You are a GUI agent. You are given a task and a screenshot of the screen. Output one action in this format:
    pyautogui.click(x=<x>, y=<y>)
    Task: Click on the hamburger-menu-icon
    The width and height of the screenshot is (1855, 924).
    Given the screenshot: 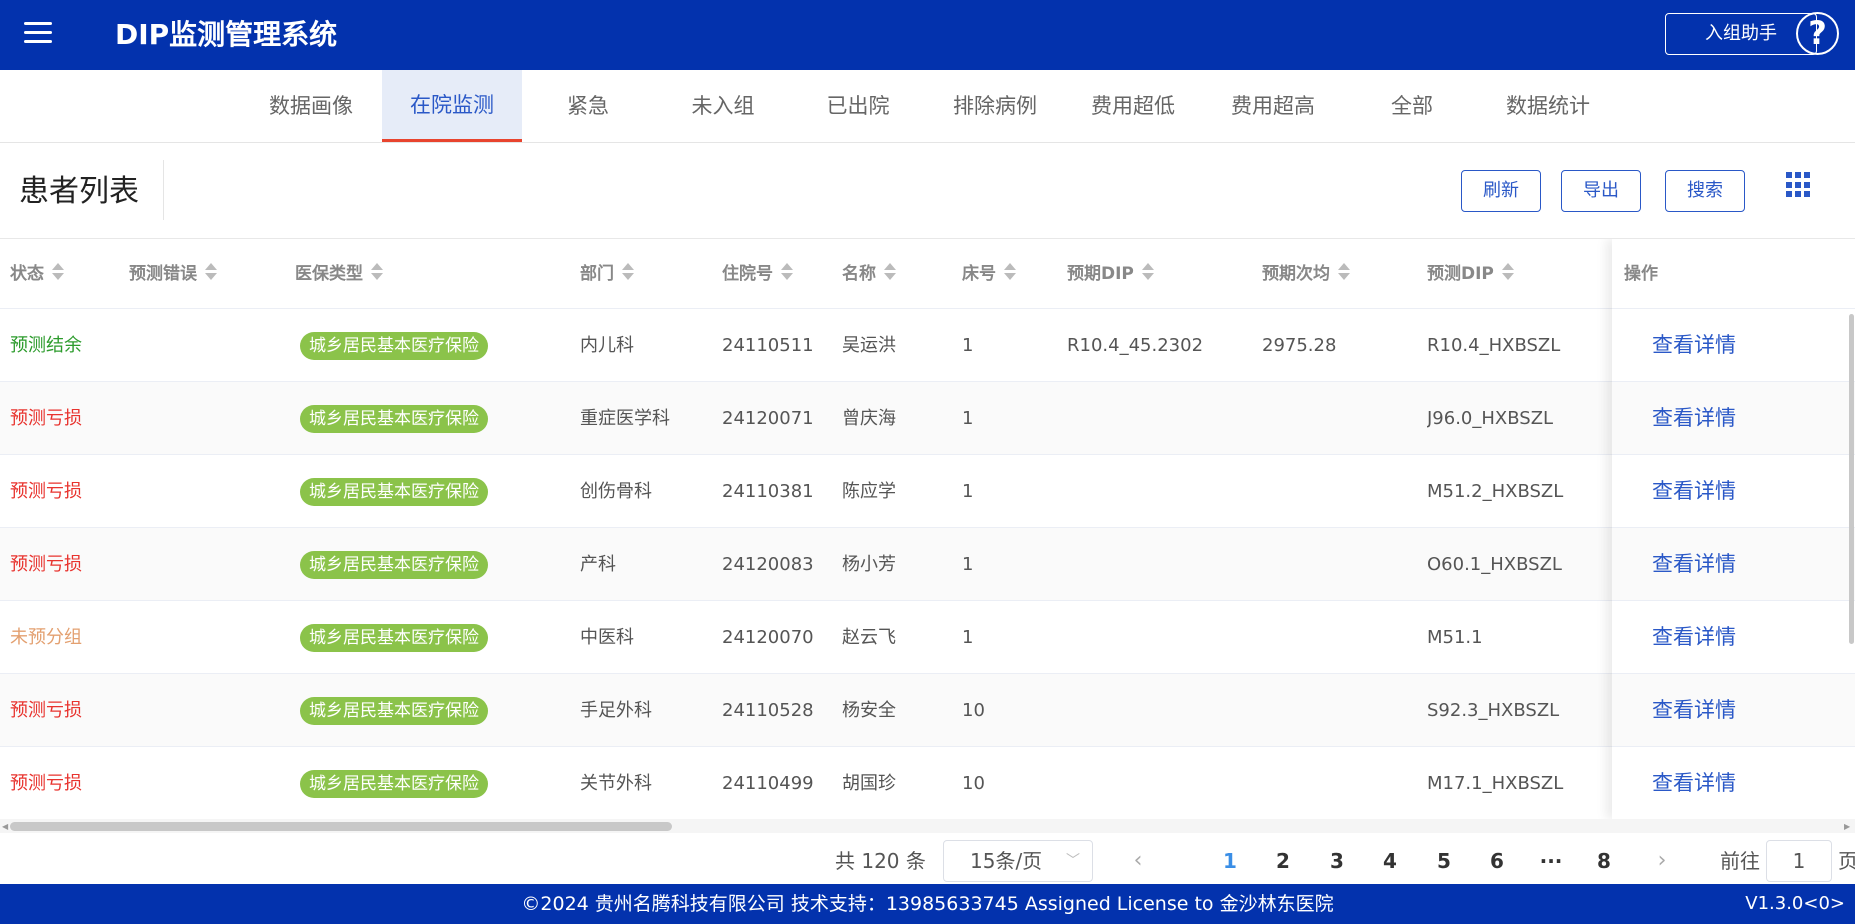 What is the action you would take?
    pyautogui.click(x=38, y=34)
    